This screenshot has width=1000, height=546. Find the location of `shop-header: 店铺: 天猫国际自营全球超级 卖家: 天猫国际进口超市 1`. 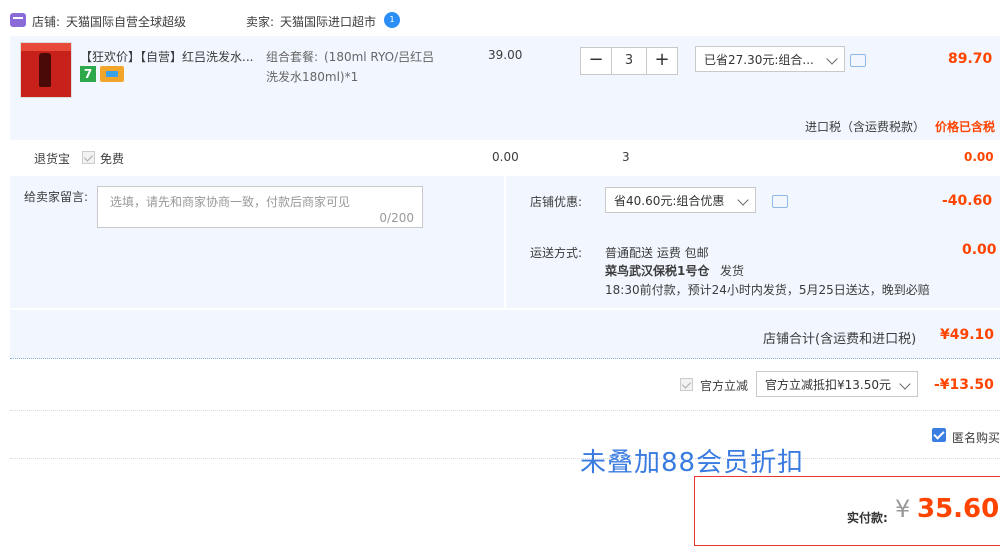

shop-header: 店铺: 天猫国际自营全球超级 卖家: 天猫国际进口超市 1 is located at coordinates (500, 18).